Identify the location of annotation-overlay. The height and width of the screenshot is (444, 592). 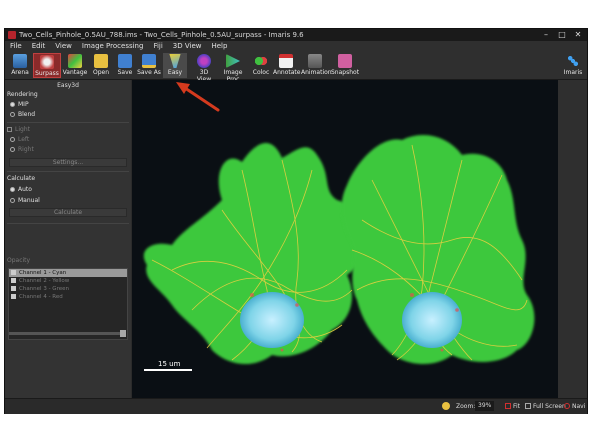
(198, 97).